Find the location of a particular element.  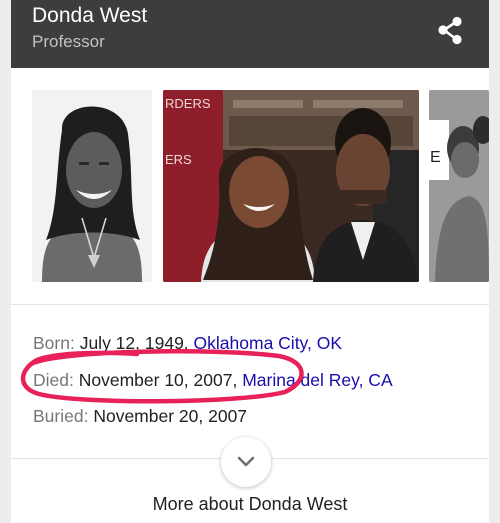

portrait-photo is located at coordinates (92, 186).